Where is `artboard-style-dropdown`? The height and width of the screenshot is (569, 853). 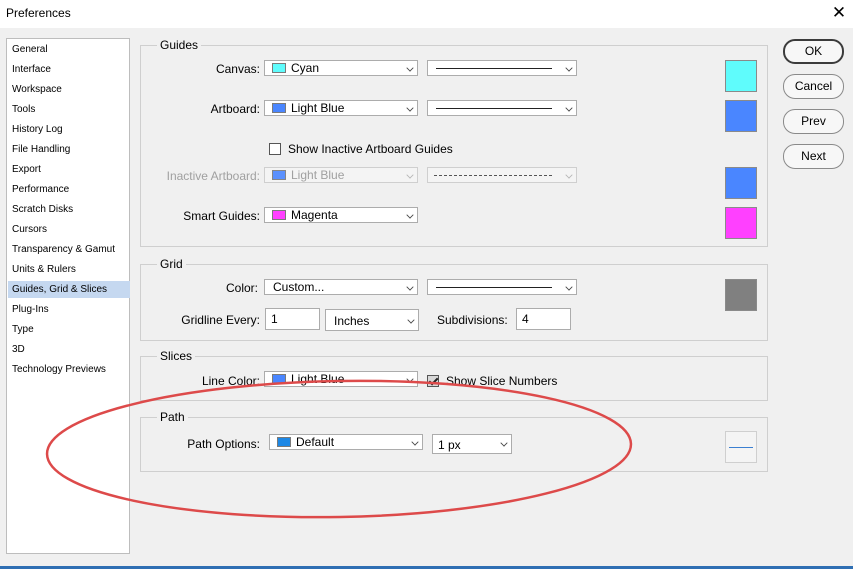
artboard-style-dropdown is located at coordinates (502, 108).